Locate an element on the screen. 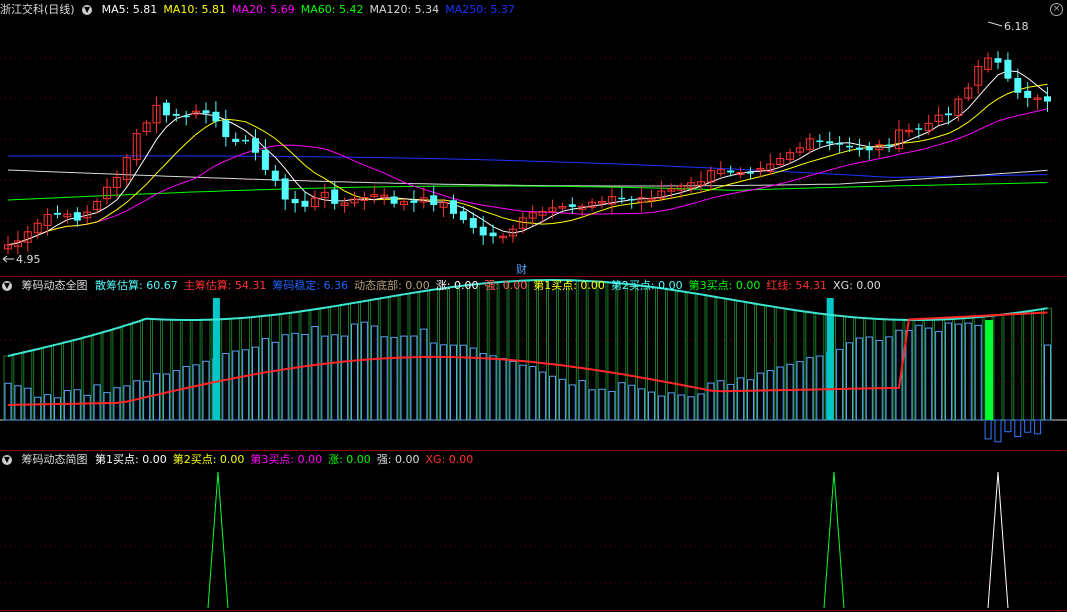 This screenshot has width=1067, height=612. stock-name: 浙江交科(日线) is located at coordinates (37, 9).